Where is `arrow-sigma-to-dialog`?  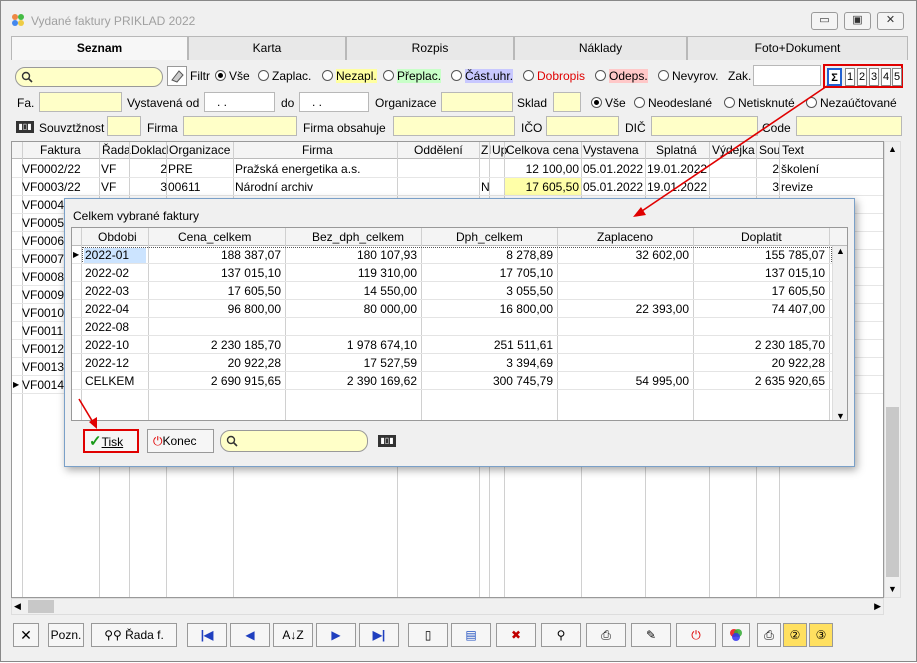
arrow-sigma-to-dialog is located at coordinates (733, 149).